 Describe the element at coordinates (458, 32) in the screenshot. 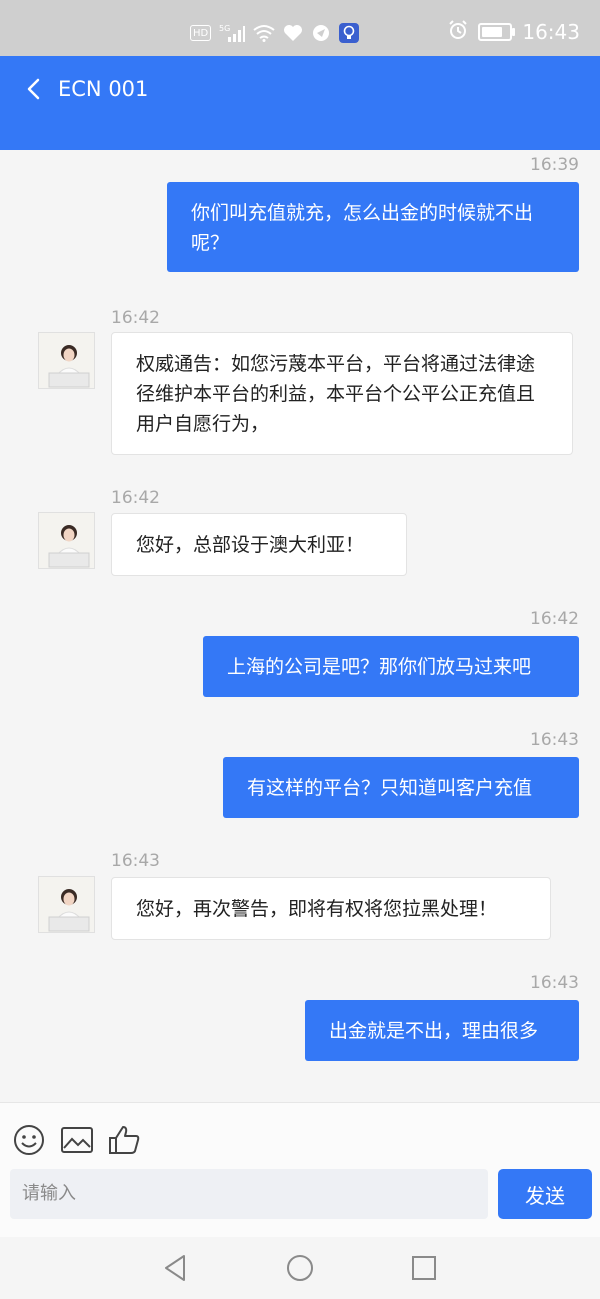

I see `alarm-icon` at that location.